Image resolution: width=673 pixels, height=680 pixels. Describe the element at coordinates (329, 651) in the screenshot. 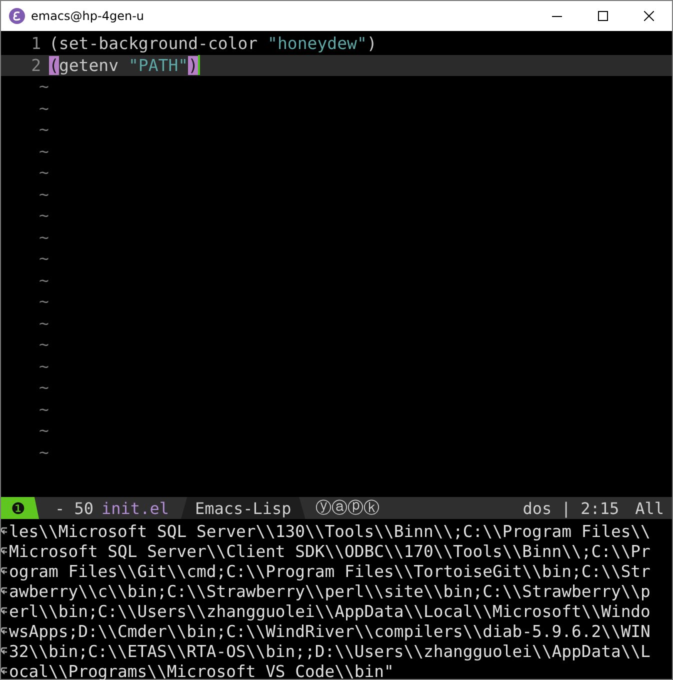

I see `echo-text: 32\\bin;C:\\ETAS\\RTA-OS\\bin;;D:\\Users\\zhangguolei\\AppData\\L` at that location.